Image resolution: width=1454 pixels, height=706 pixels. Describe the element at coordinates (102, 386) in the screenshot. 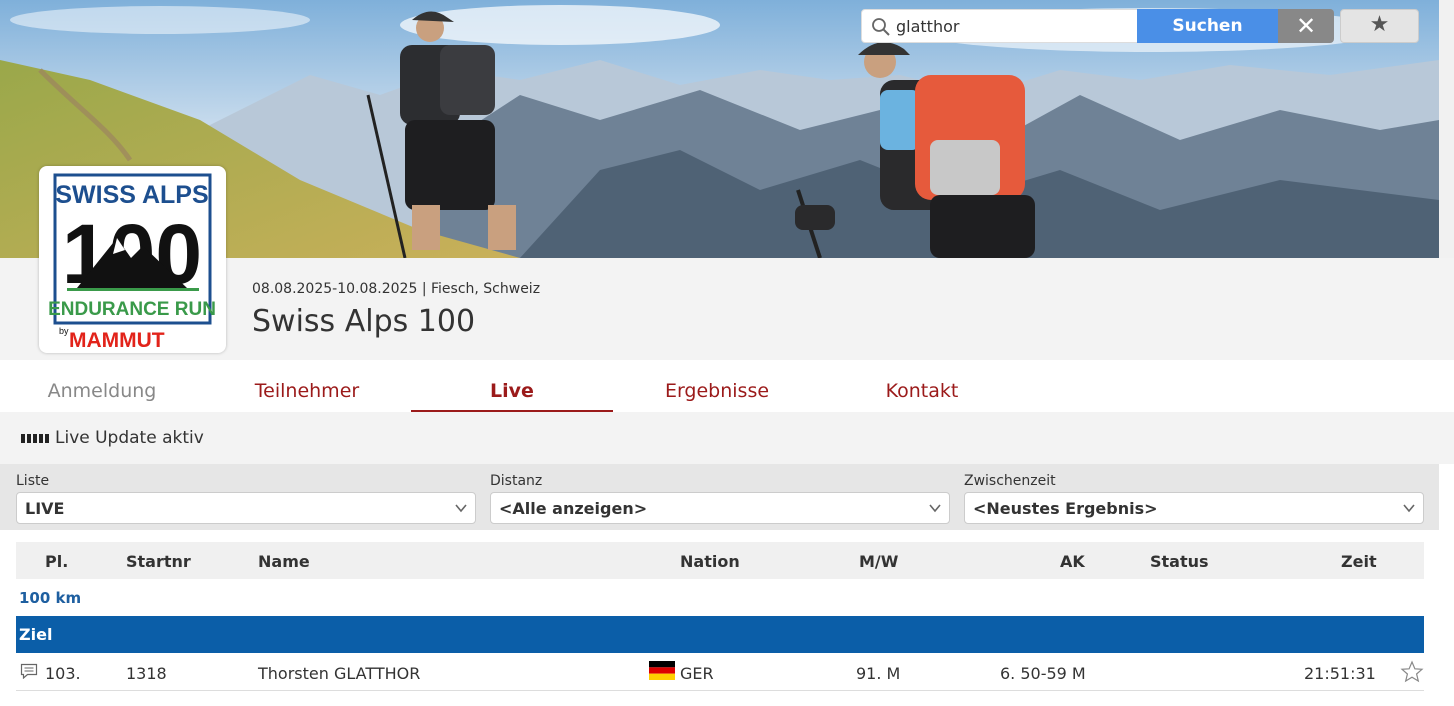

I see `tab-anmeldung: Anmeldung` at that location.